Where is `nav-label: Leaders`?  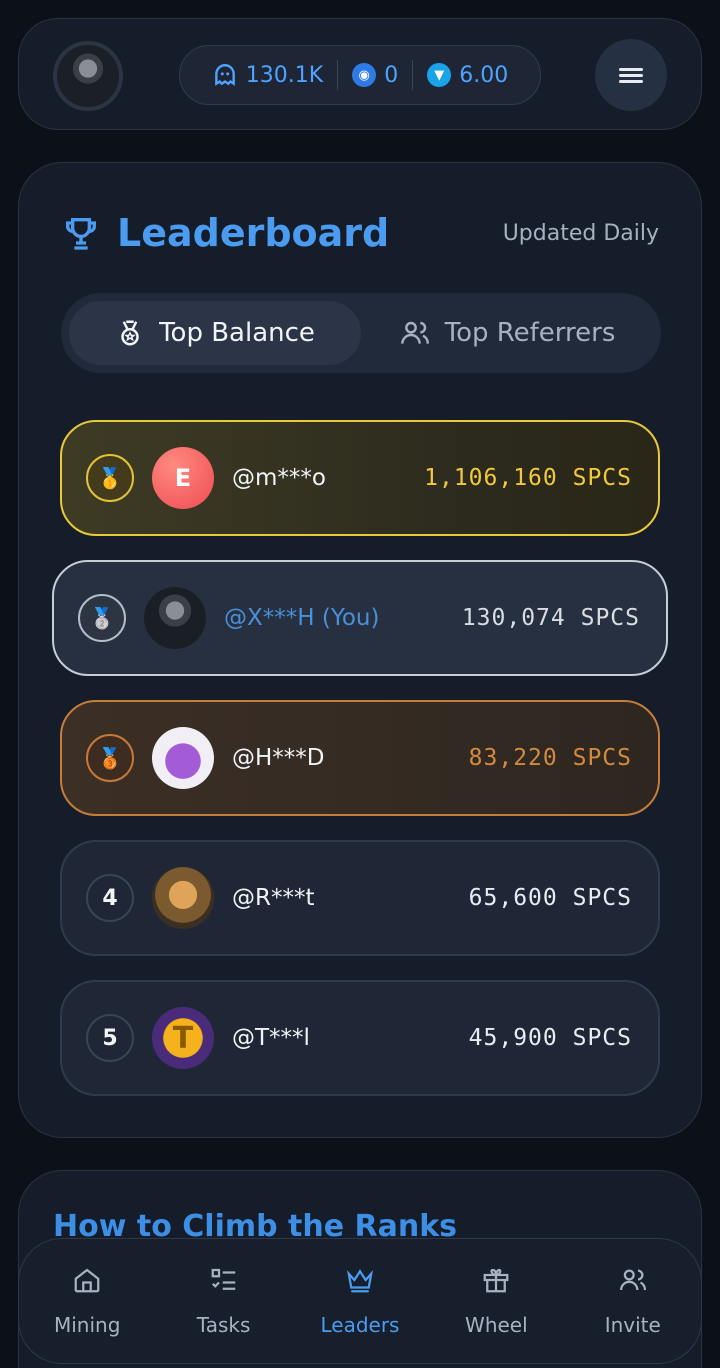
nav-label: Leaders is located at coordinates (360, 1325).